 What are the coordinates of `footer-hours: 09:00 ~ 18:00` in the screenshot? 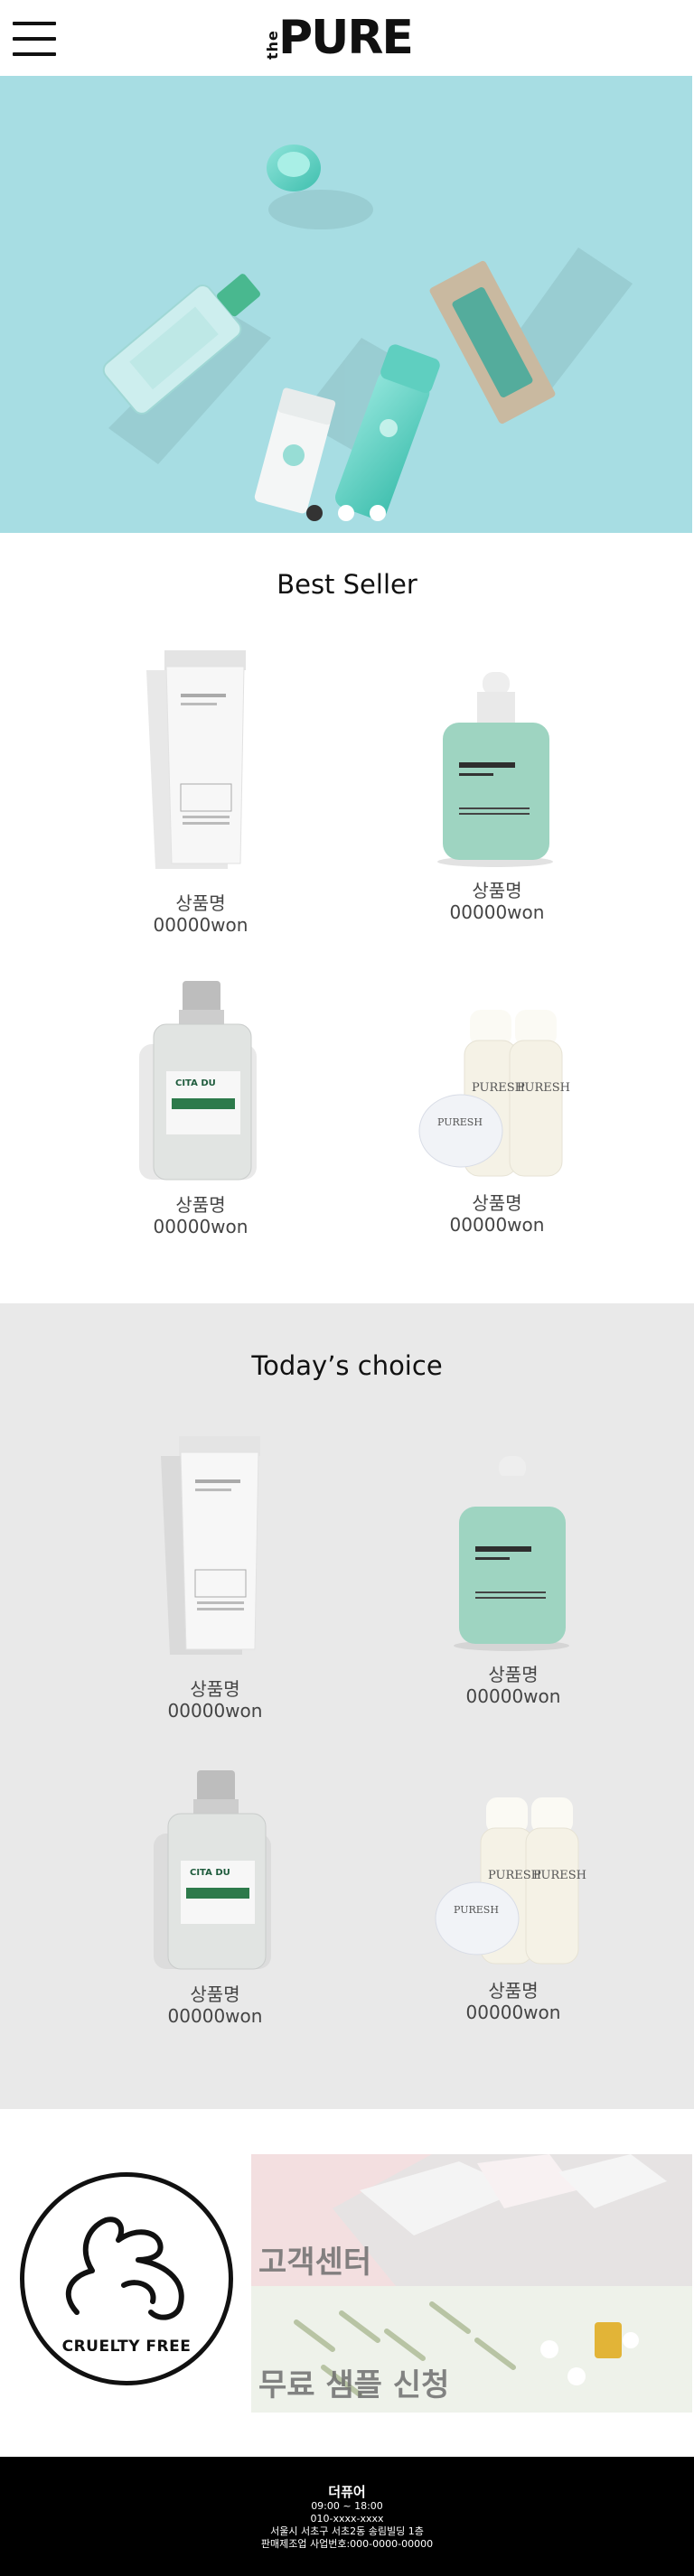 It's located at (347, 2506).